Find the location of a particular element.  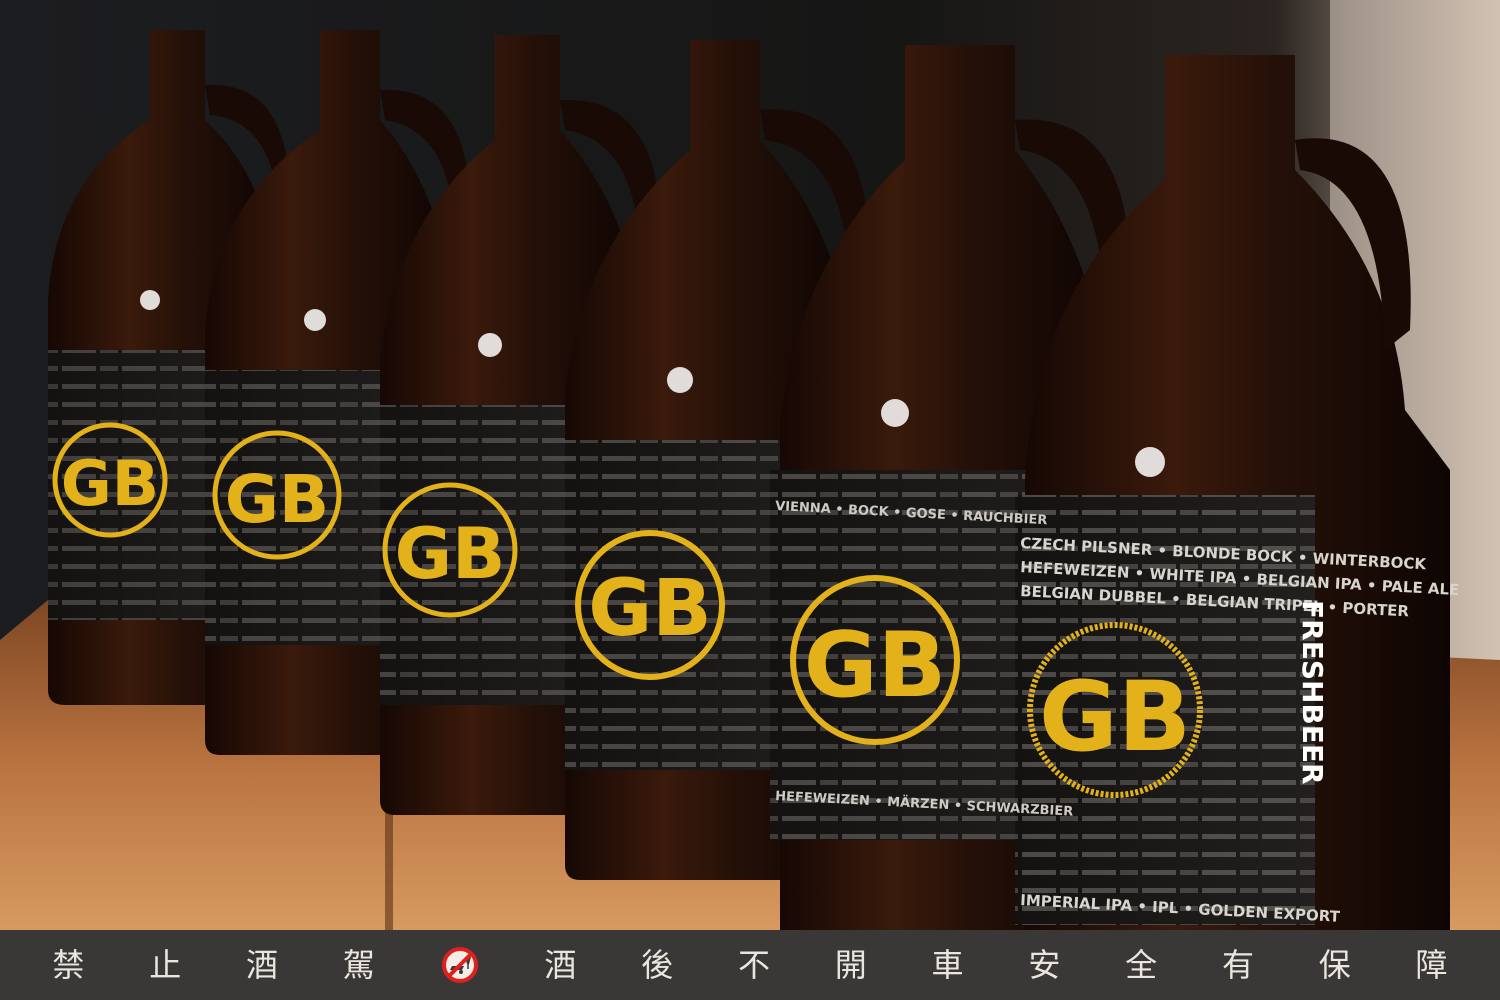

freshbeer-vertical: FRESHBEER is located at coordinates (1312, 692).